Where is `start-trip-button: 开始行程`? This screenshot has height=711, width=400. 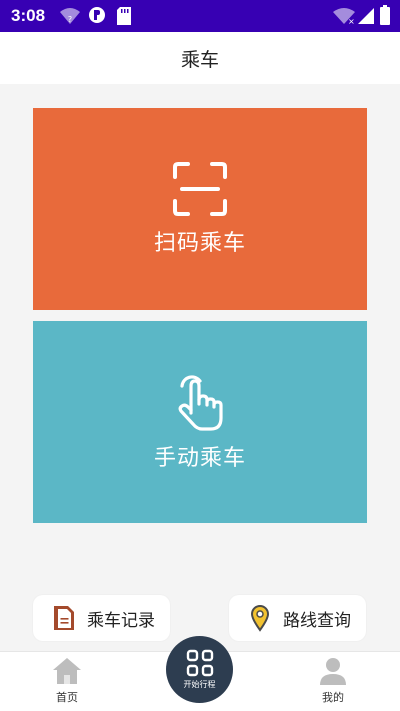 start-trip-button: 开始行程 is located at coordinates (199, 669).